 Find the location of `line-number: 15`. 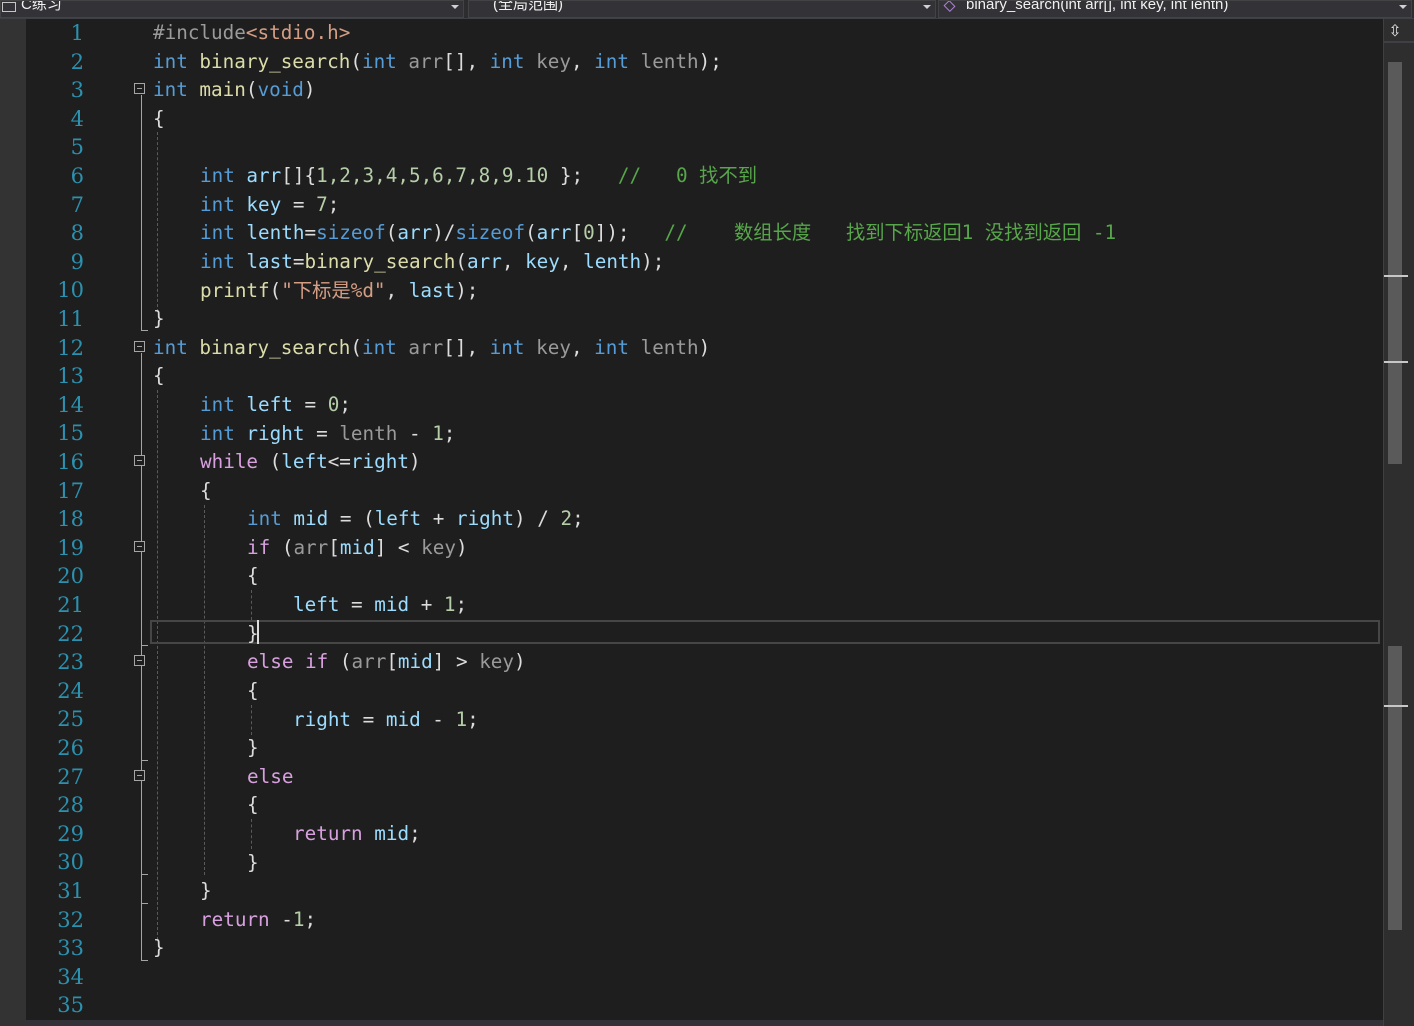

line-number: 15 is located at coordinates (70, 433).